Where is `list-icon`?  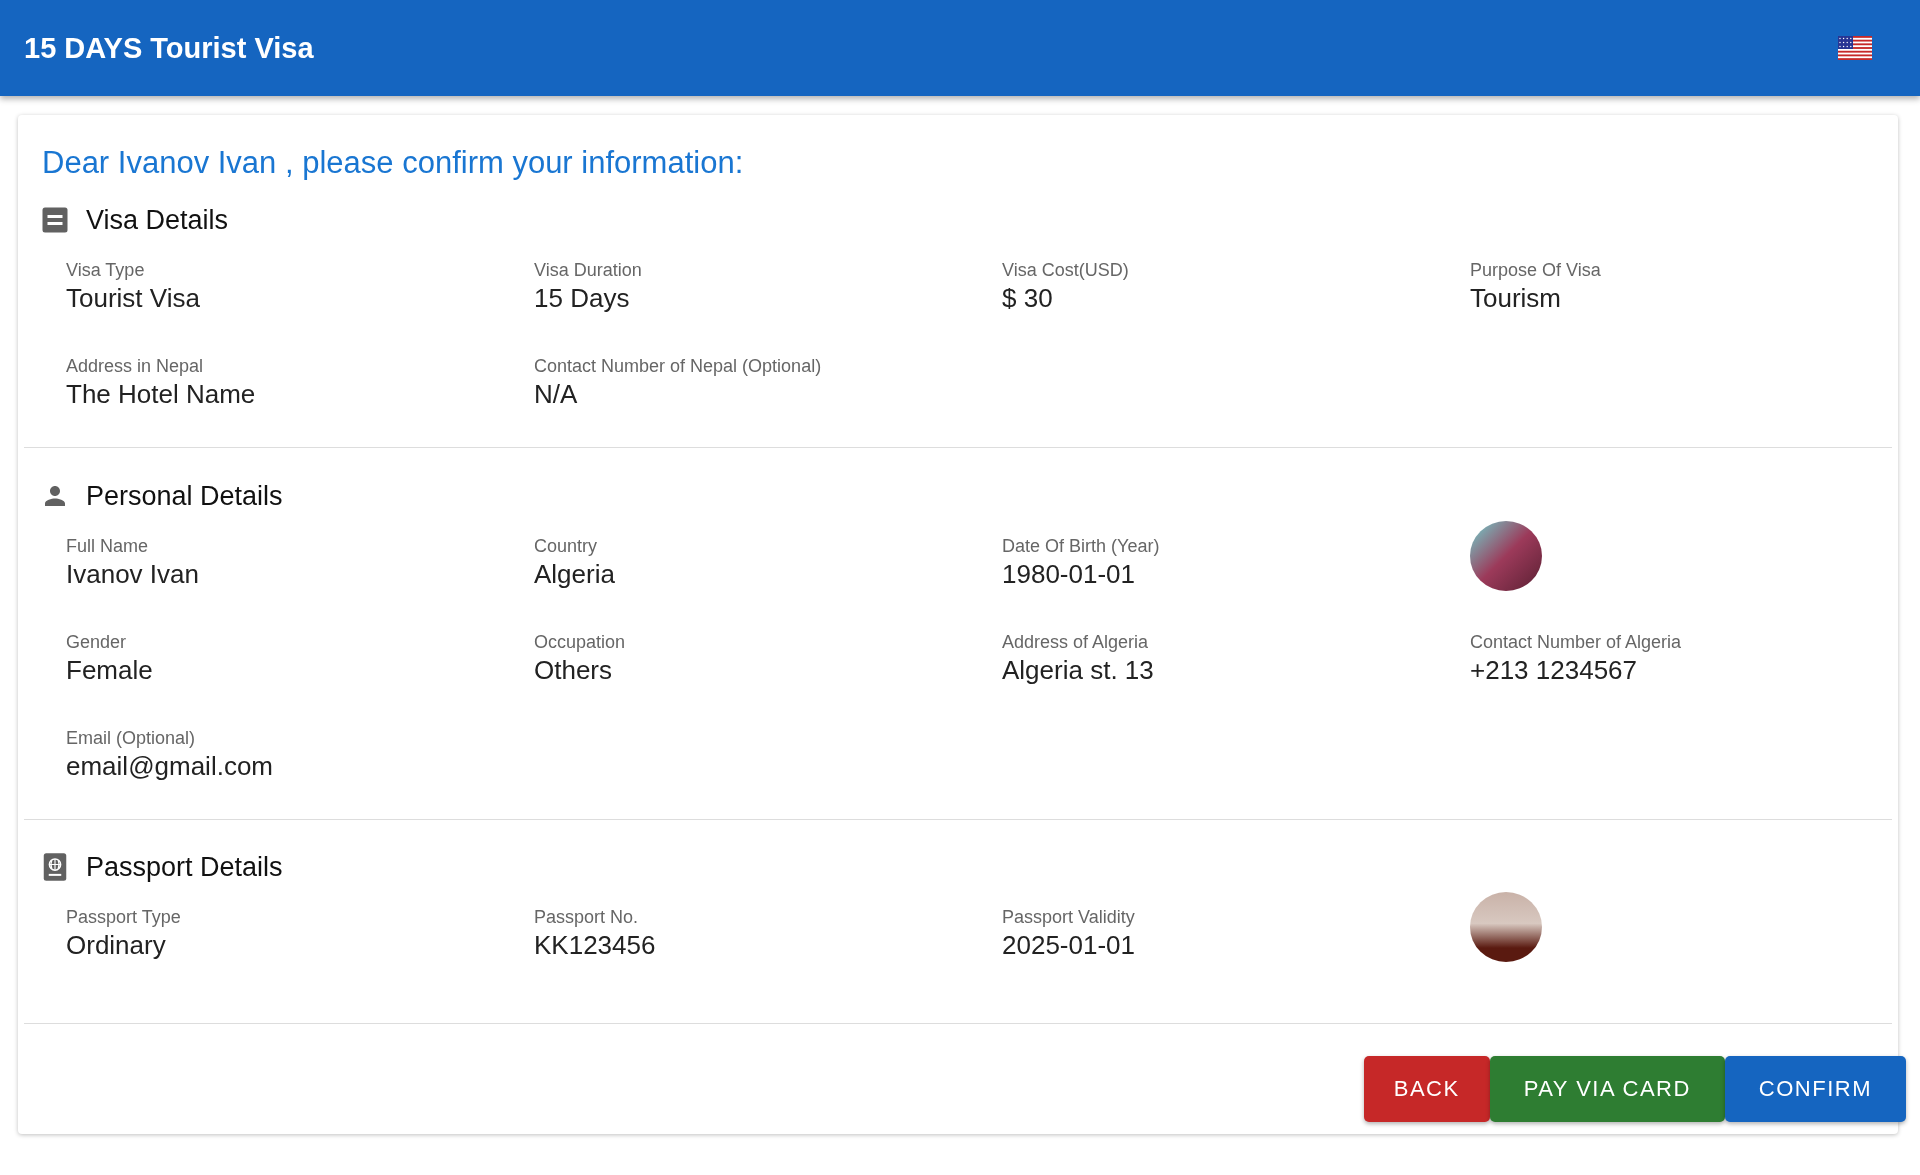
list-icon is located at coordinates (55, 220).